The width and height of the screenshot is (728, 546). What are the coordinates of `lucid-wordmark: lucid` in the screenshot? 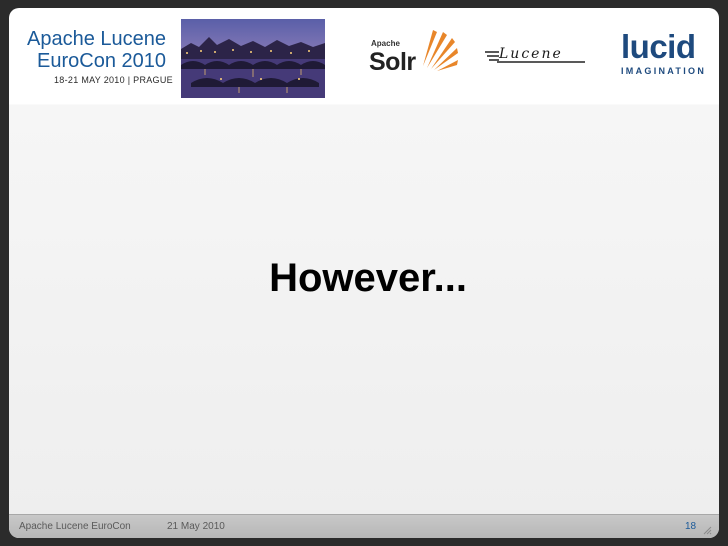 It's located at (658, 46).